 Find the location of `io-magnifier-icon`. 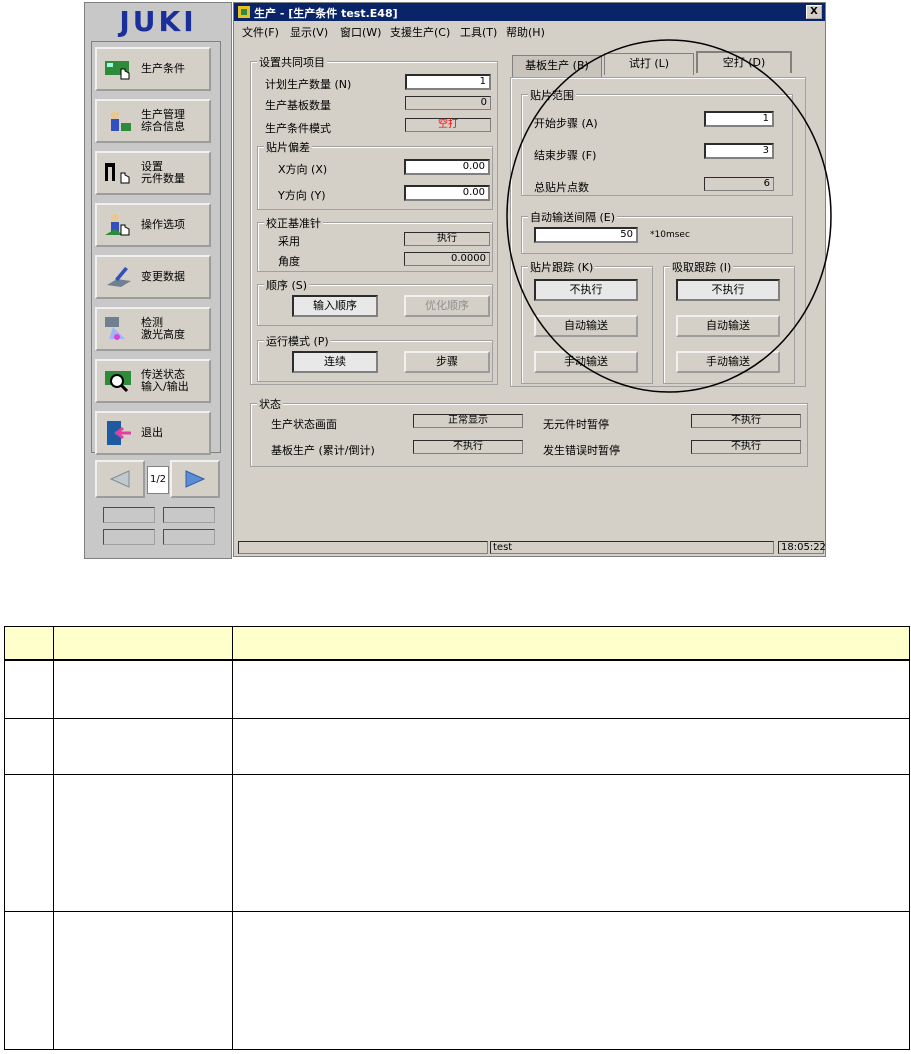

io-magnifier-icon is located at coordinates (119, 381).